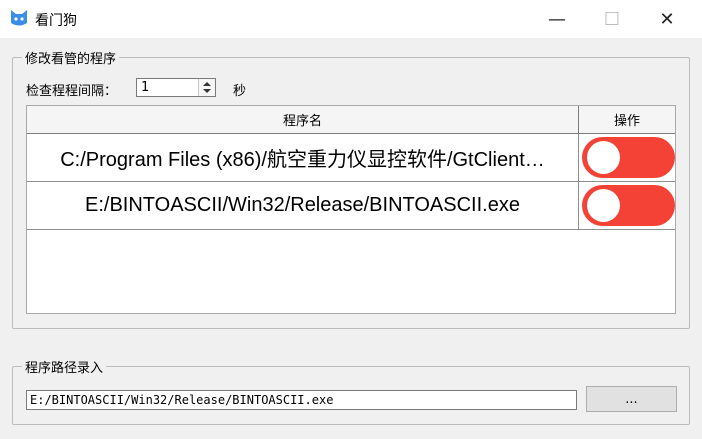 The height and width of the screenshot is (439, 702). Describe the element at coordinates (207, 91) in the screenshot. I see `spin-down-icon` at that location.